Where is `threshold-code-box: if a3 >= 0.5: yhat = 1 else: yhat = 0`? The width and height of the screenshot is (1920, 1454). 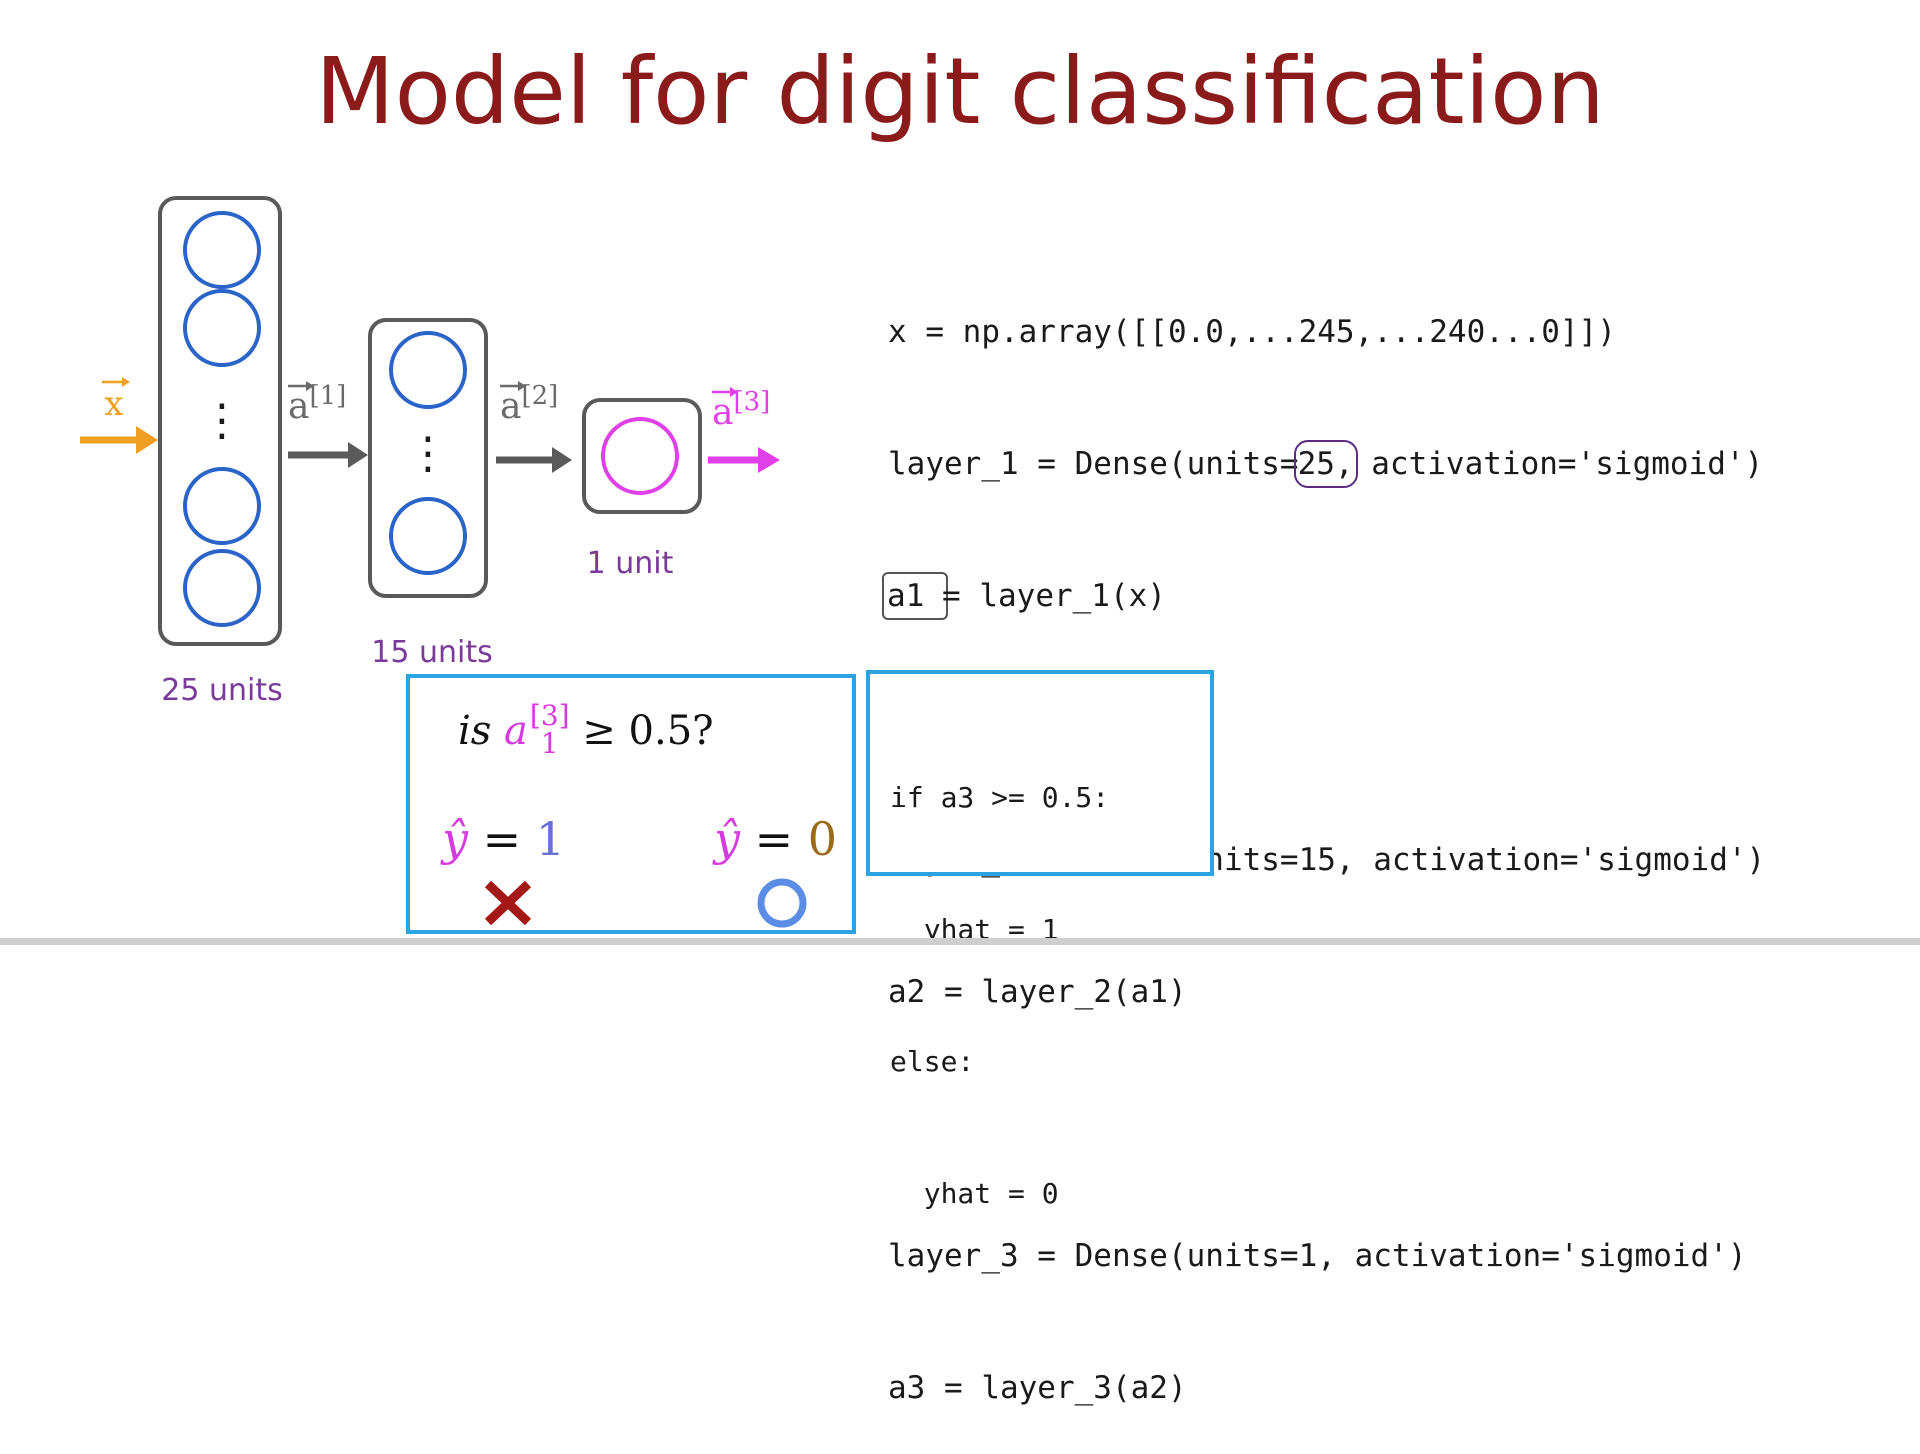
threshold-code-box: if a3 >= 0.5: yhat = 1 else: yhat = 0 is located at coordinates (1040, 940).